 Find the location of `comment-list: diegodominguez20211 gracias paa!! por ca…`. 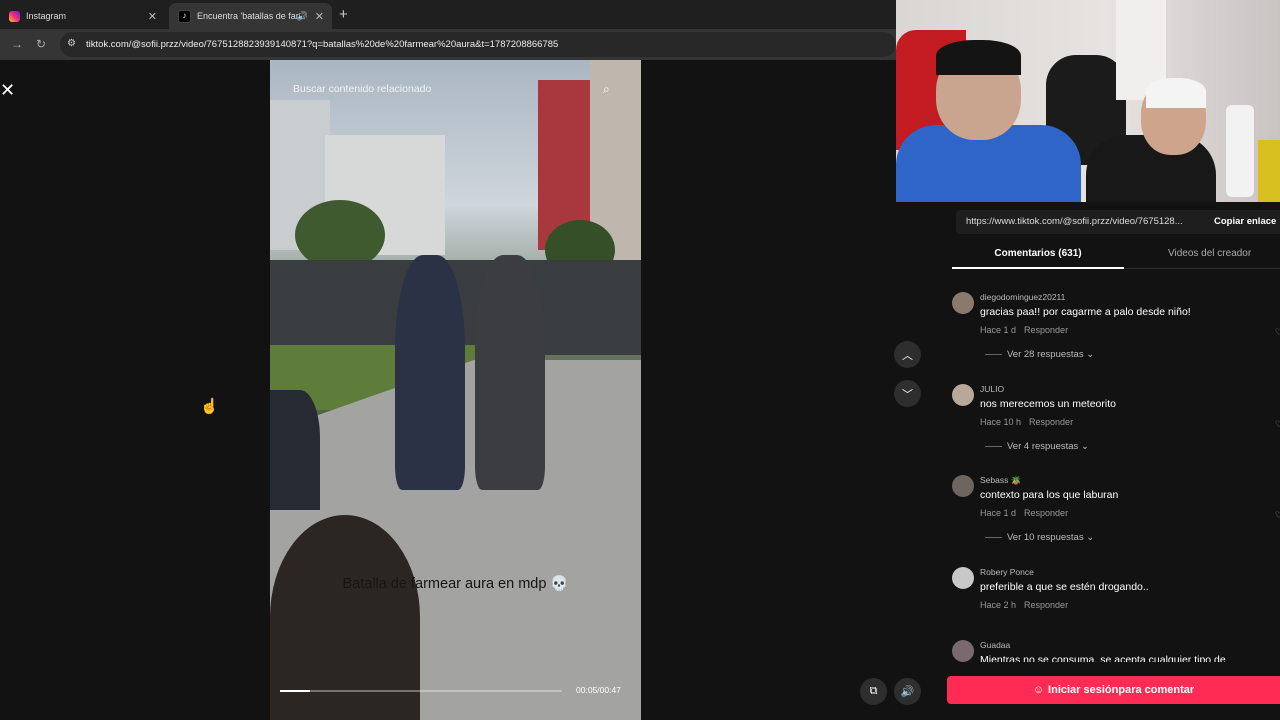

comment-list: diegodominguez20211 gracias paa!! por ca… is located at coordinates (1108, 473).